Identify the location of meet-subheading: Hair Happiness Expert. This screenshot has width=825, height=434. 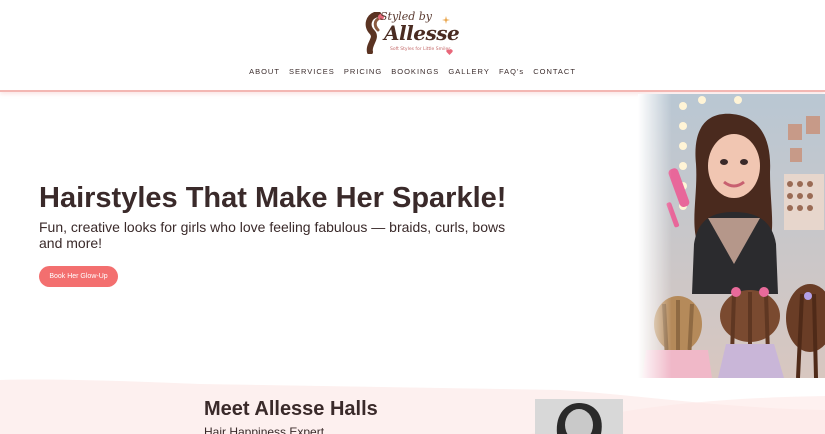
(264, 429).